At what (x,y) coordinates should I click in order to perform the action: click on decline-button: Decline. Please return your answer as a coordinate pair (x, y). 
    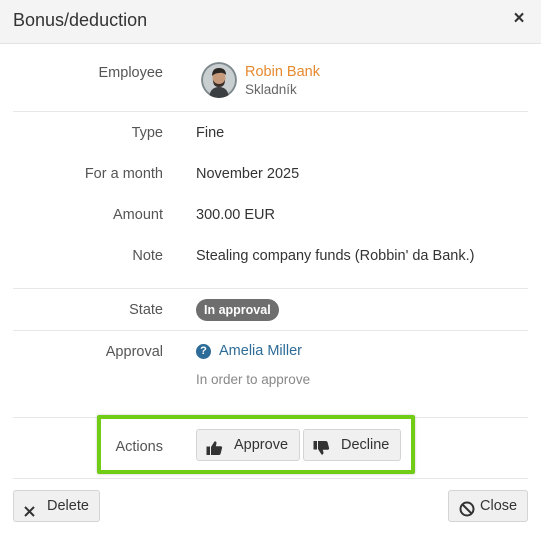
    Looking at the image, I should click on (352, 445).